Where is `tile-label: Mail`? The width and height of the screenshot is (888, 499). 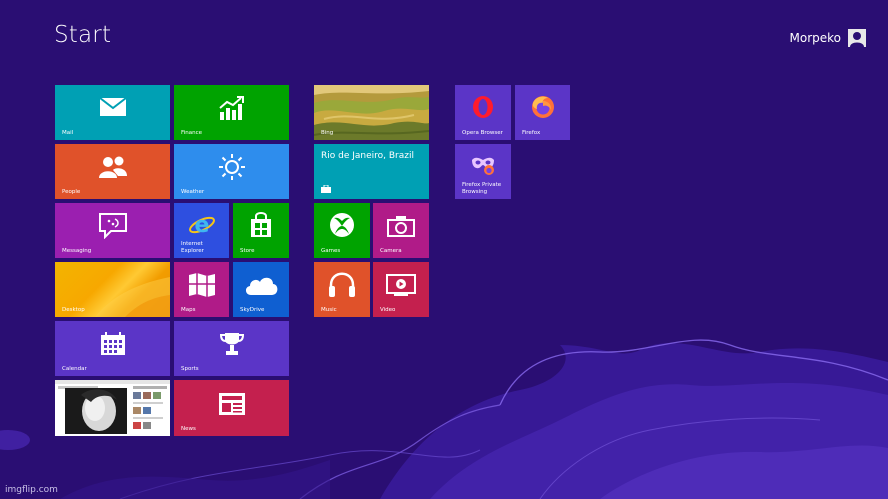
tile-label: Mail is located at coordinates (68, 132).